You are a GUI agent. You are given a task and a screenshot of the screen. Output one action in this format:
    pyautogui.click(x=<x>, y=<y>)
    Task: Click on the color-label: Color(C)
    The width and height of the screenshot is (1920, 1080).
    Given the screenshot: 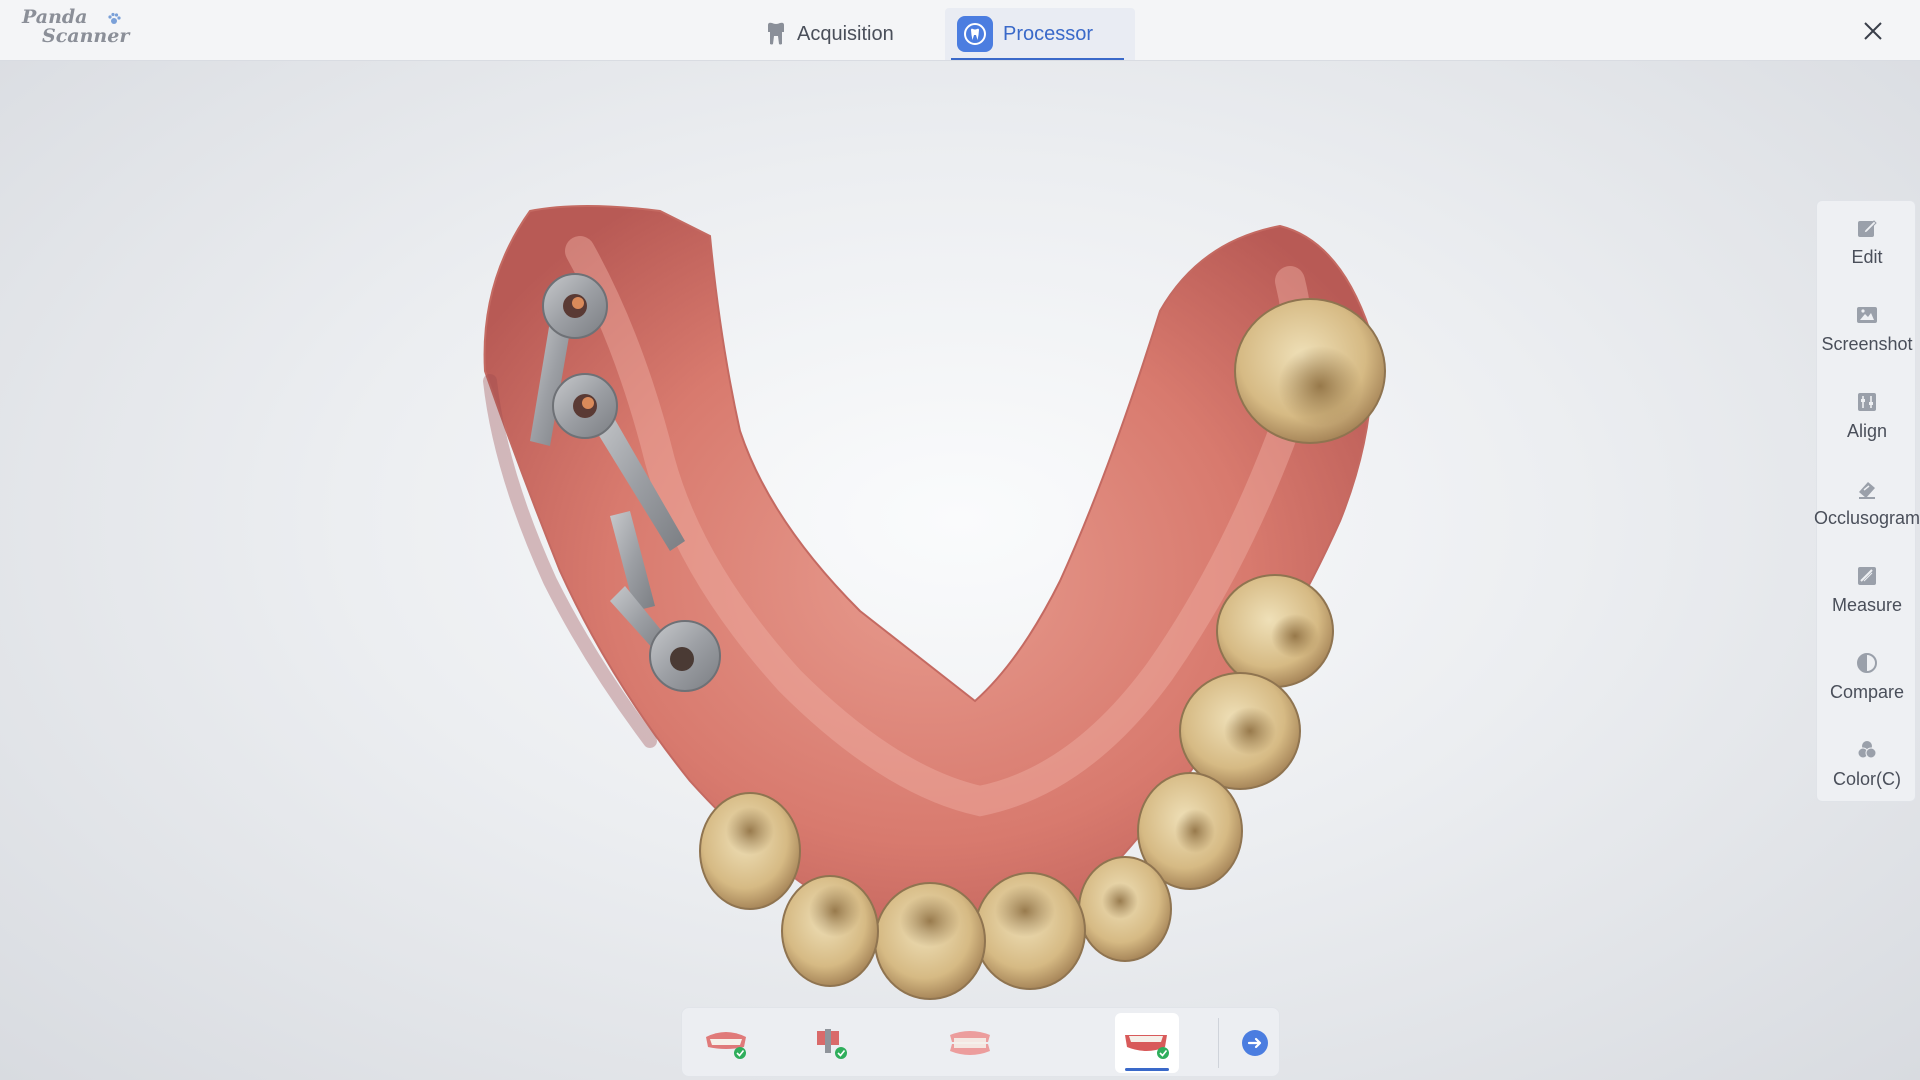 What is the action you would take?
    pyautogui.click(x=1866, y=779)
    